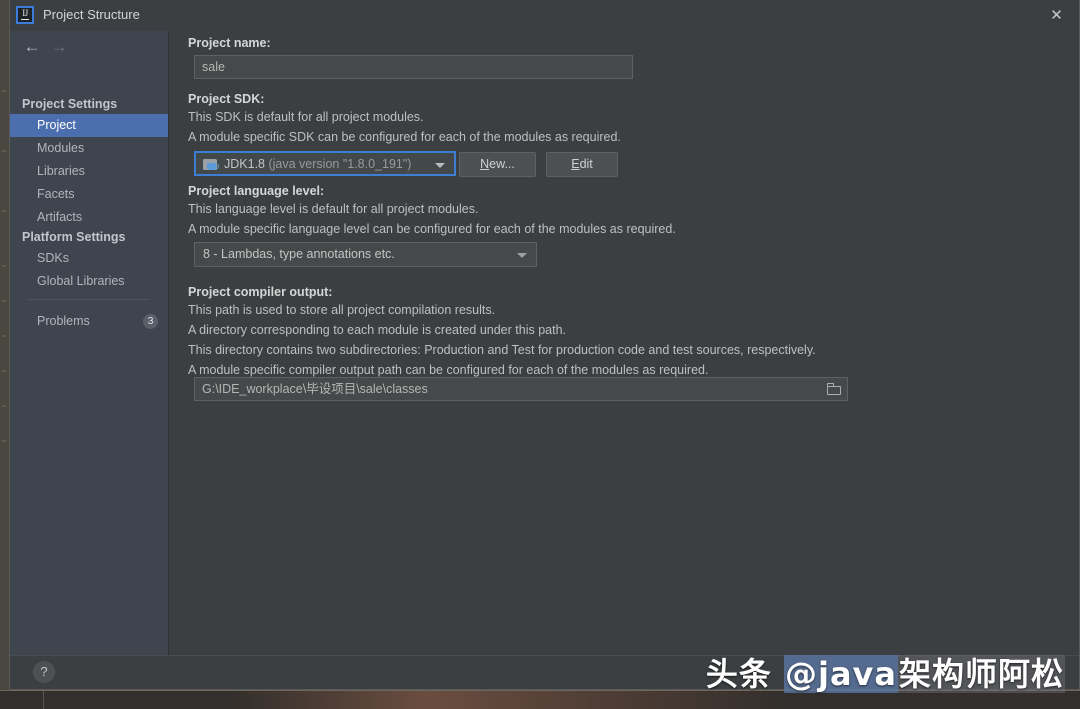  Describe the element at coordinates (89, 47) in the screenshot. I see `sidebar-navigation: ← →` at that location.